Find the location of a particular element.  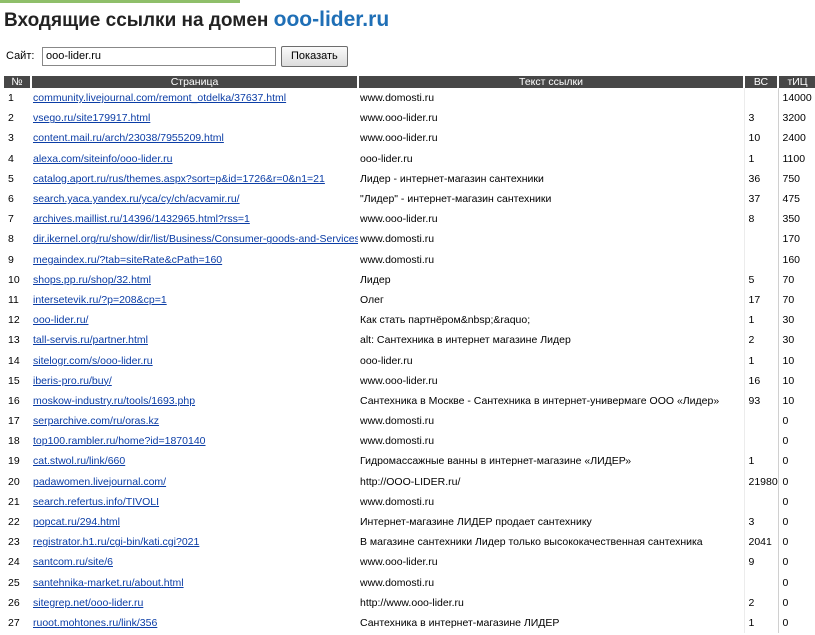

page-link: registrator.h1.ru/cgi-bin/kati.cgi?021 is located at coordinates (116, 542).